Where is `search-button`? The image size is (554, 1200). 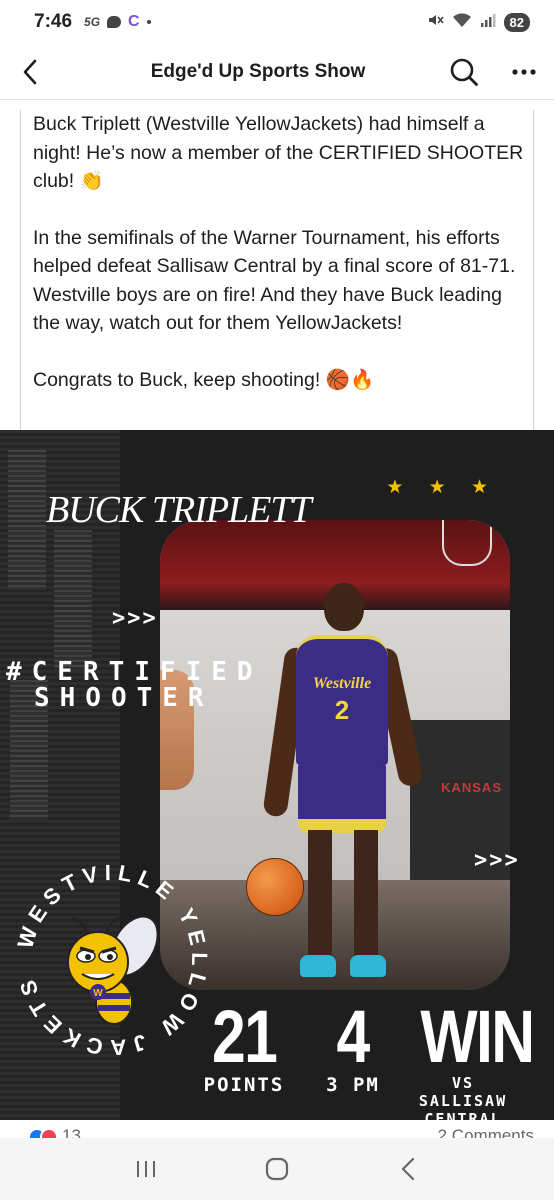 search-button is located at coordinates (464, 72).